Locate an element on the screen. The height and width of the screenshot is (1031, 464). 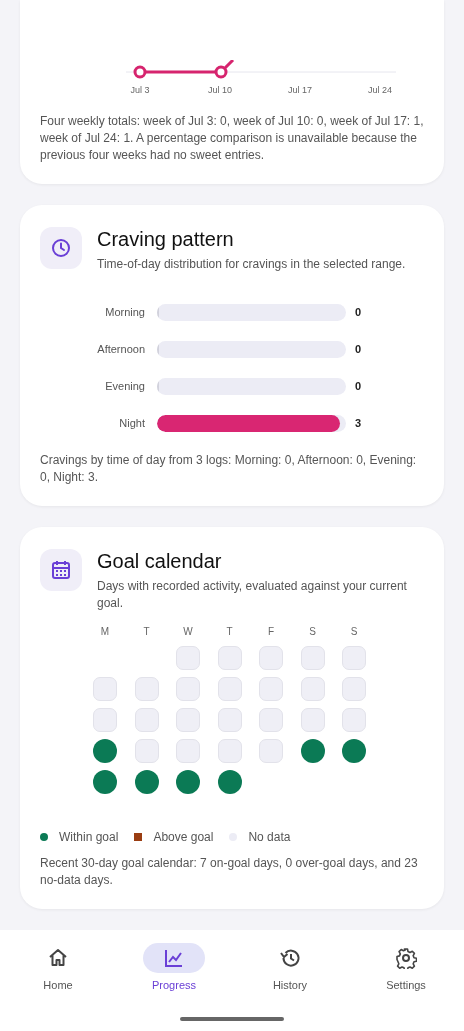
card-title: Craving pattern is located at coordinates (166, 239).